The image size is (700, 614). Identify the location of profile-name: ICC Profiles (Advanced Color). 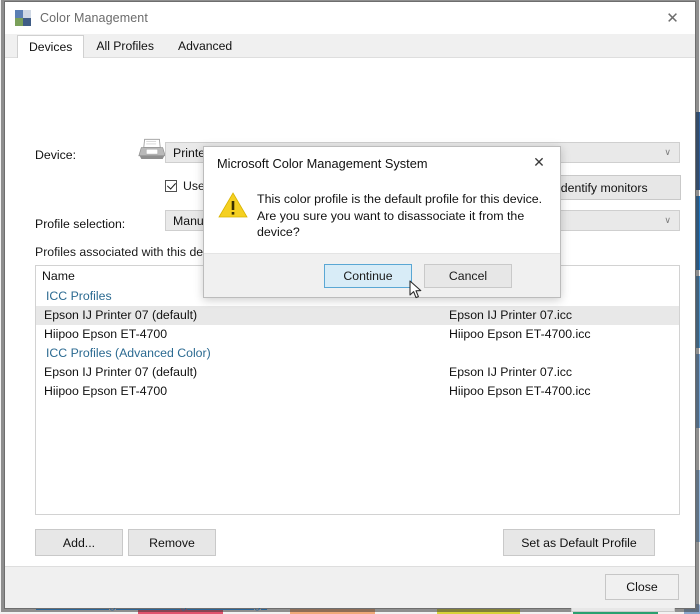
(128, 353).